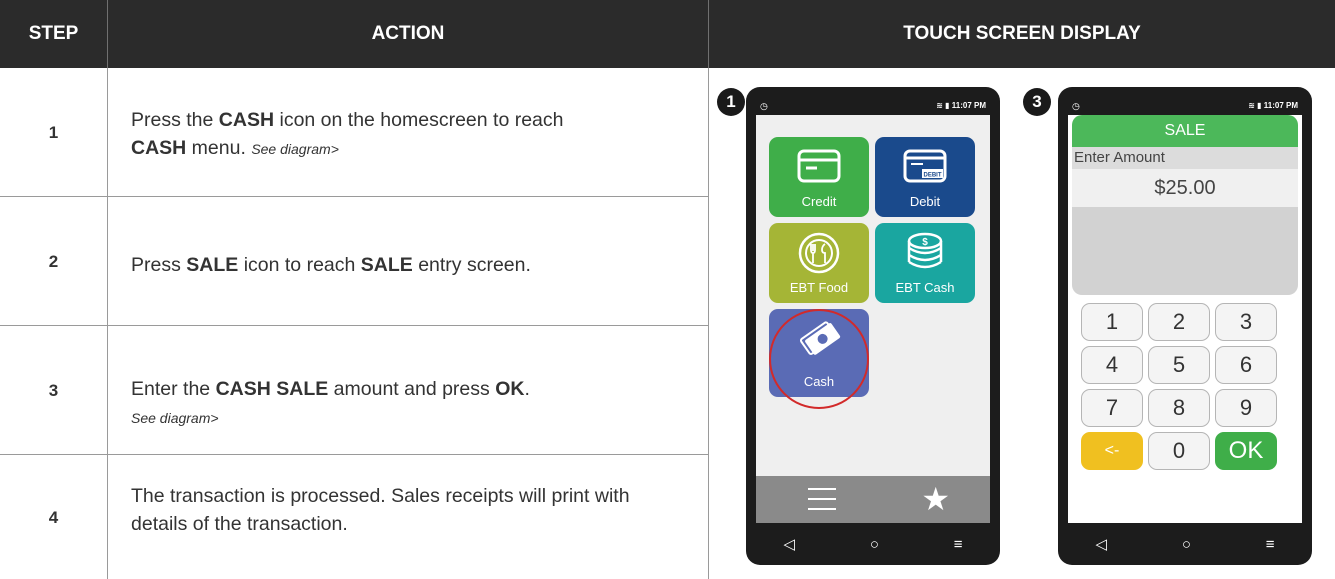 Image resolution: width=1335 pixels, height=579 pixels. Describe the element at coordinates (819, 287) in the screenshot. I see `tile-label: EBT Food` at that location.